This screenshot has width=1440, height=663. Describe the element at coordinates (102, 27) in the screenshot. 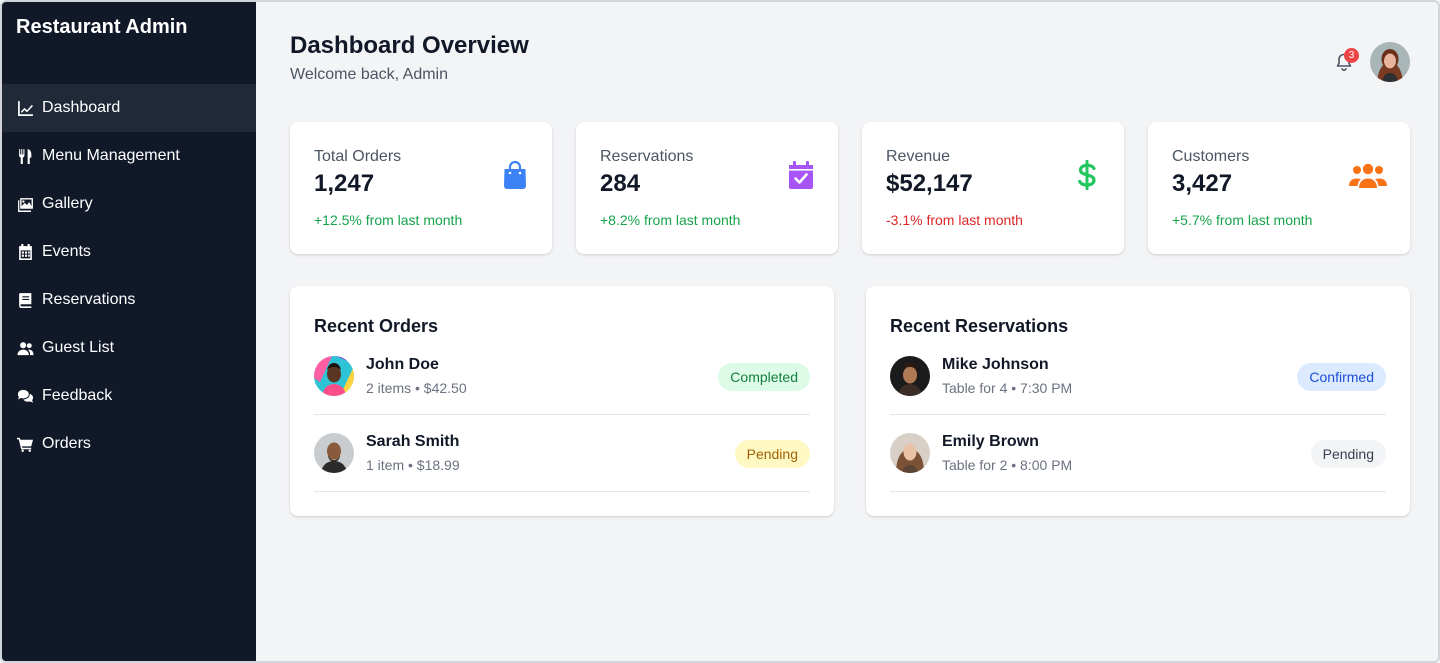

I see `brand-title: Restaurant Admin` at that location.